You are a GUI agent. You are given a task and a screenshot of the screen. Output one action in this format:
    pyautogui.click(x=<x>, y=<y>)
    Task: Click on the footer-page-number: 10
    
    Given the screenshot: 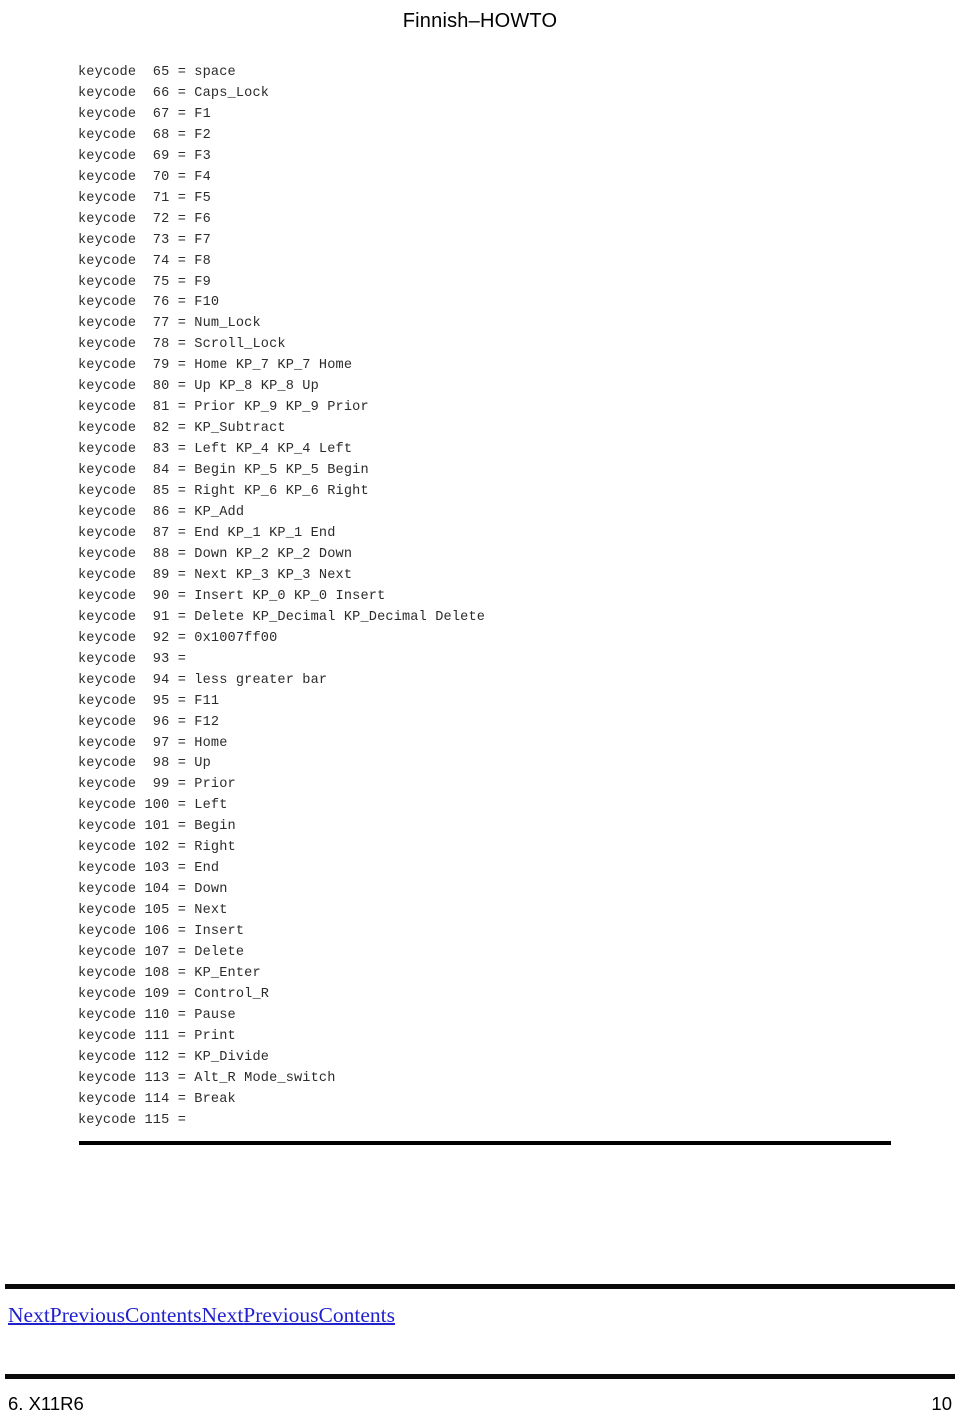 What is the action you would take?
    pyautogui.click(x=941, y=1403)
    